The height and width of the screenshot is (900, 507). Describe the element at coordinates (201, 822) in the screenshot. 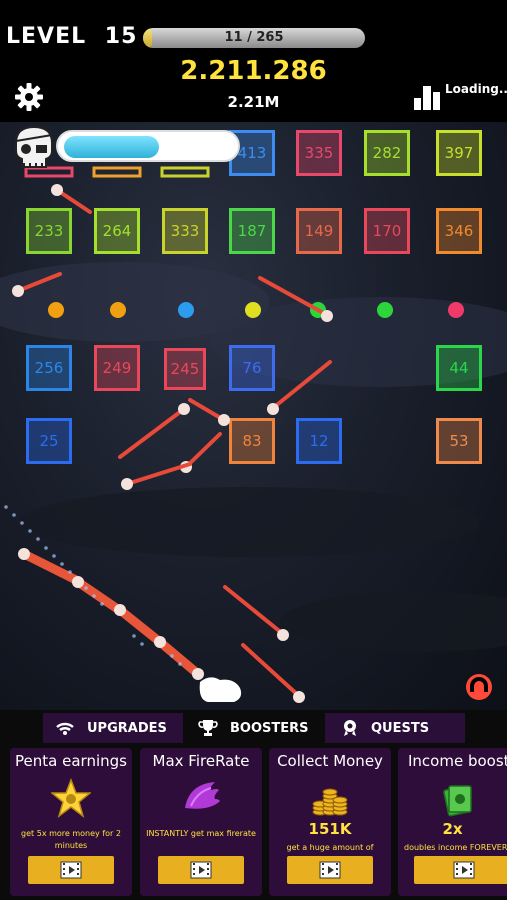

I see `booster-card-firerate: Max FireRate INSTANTLY get max firerate` at that location.